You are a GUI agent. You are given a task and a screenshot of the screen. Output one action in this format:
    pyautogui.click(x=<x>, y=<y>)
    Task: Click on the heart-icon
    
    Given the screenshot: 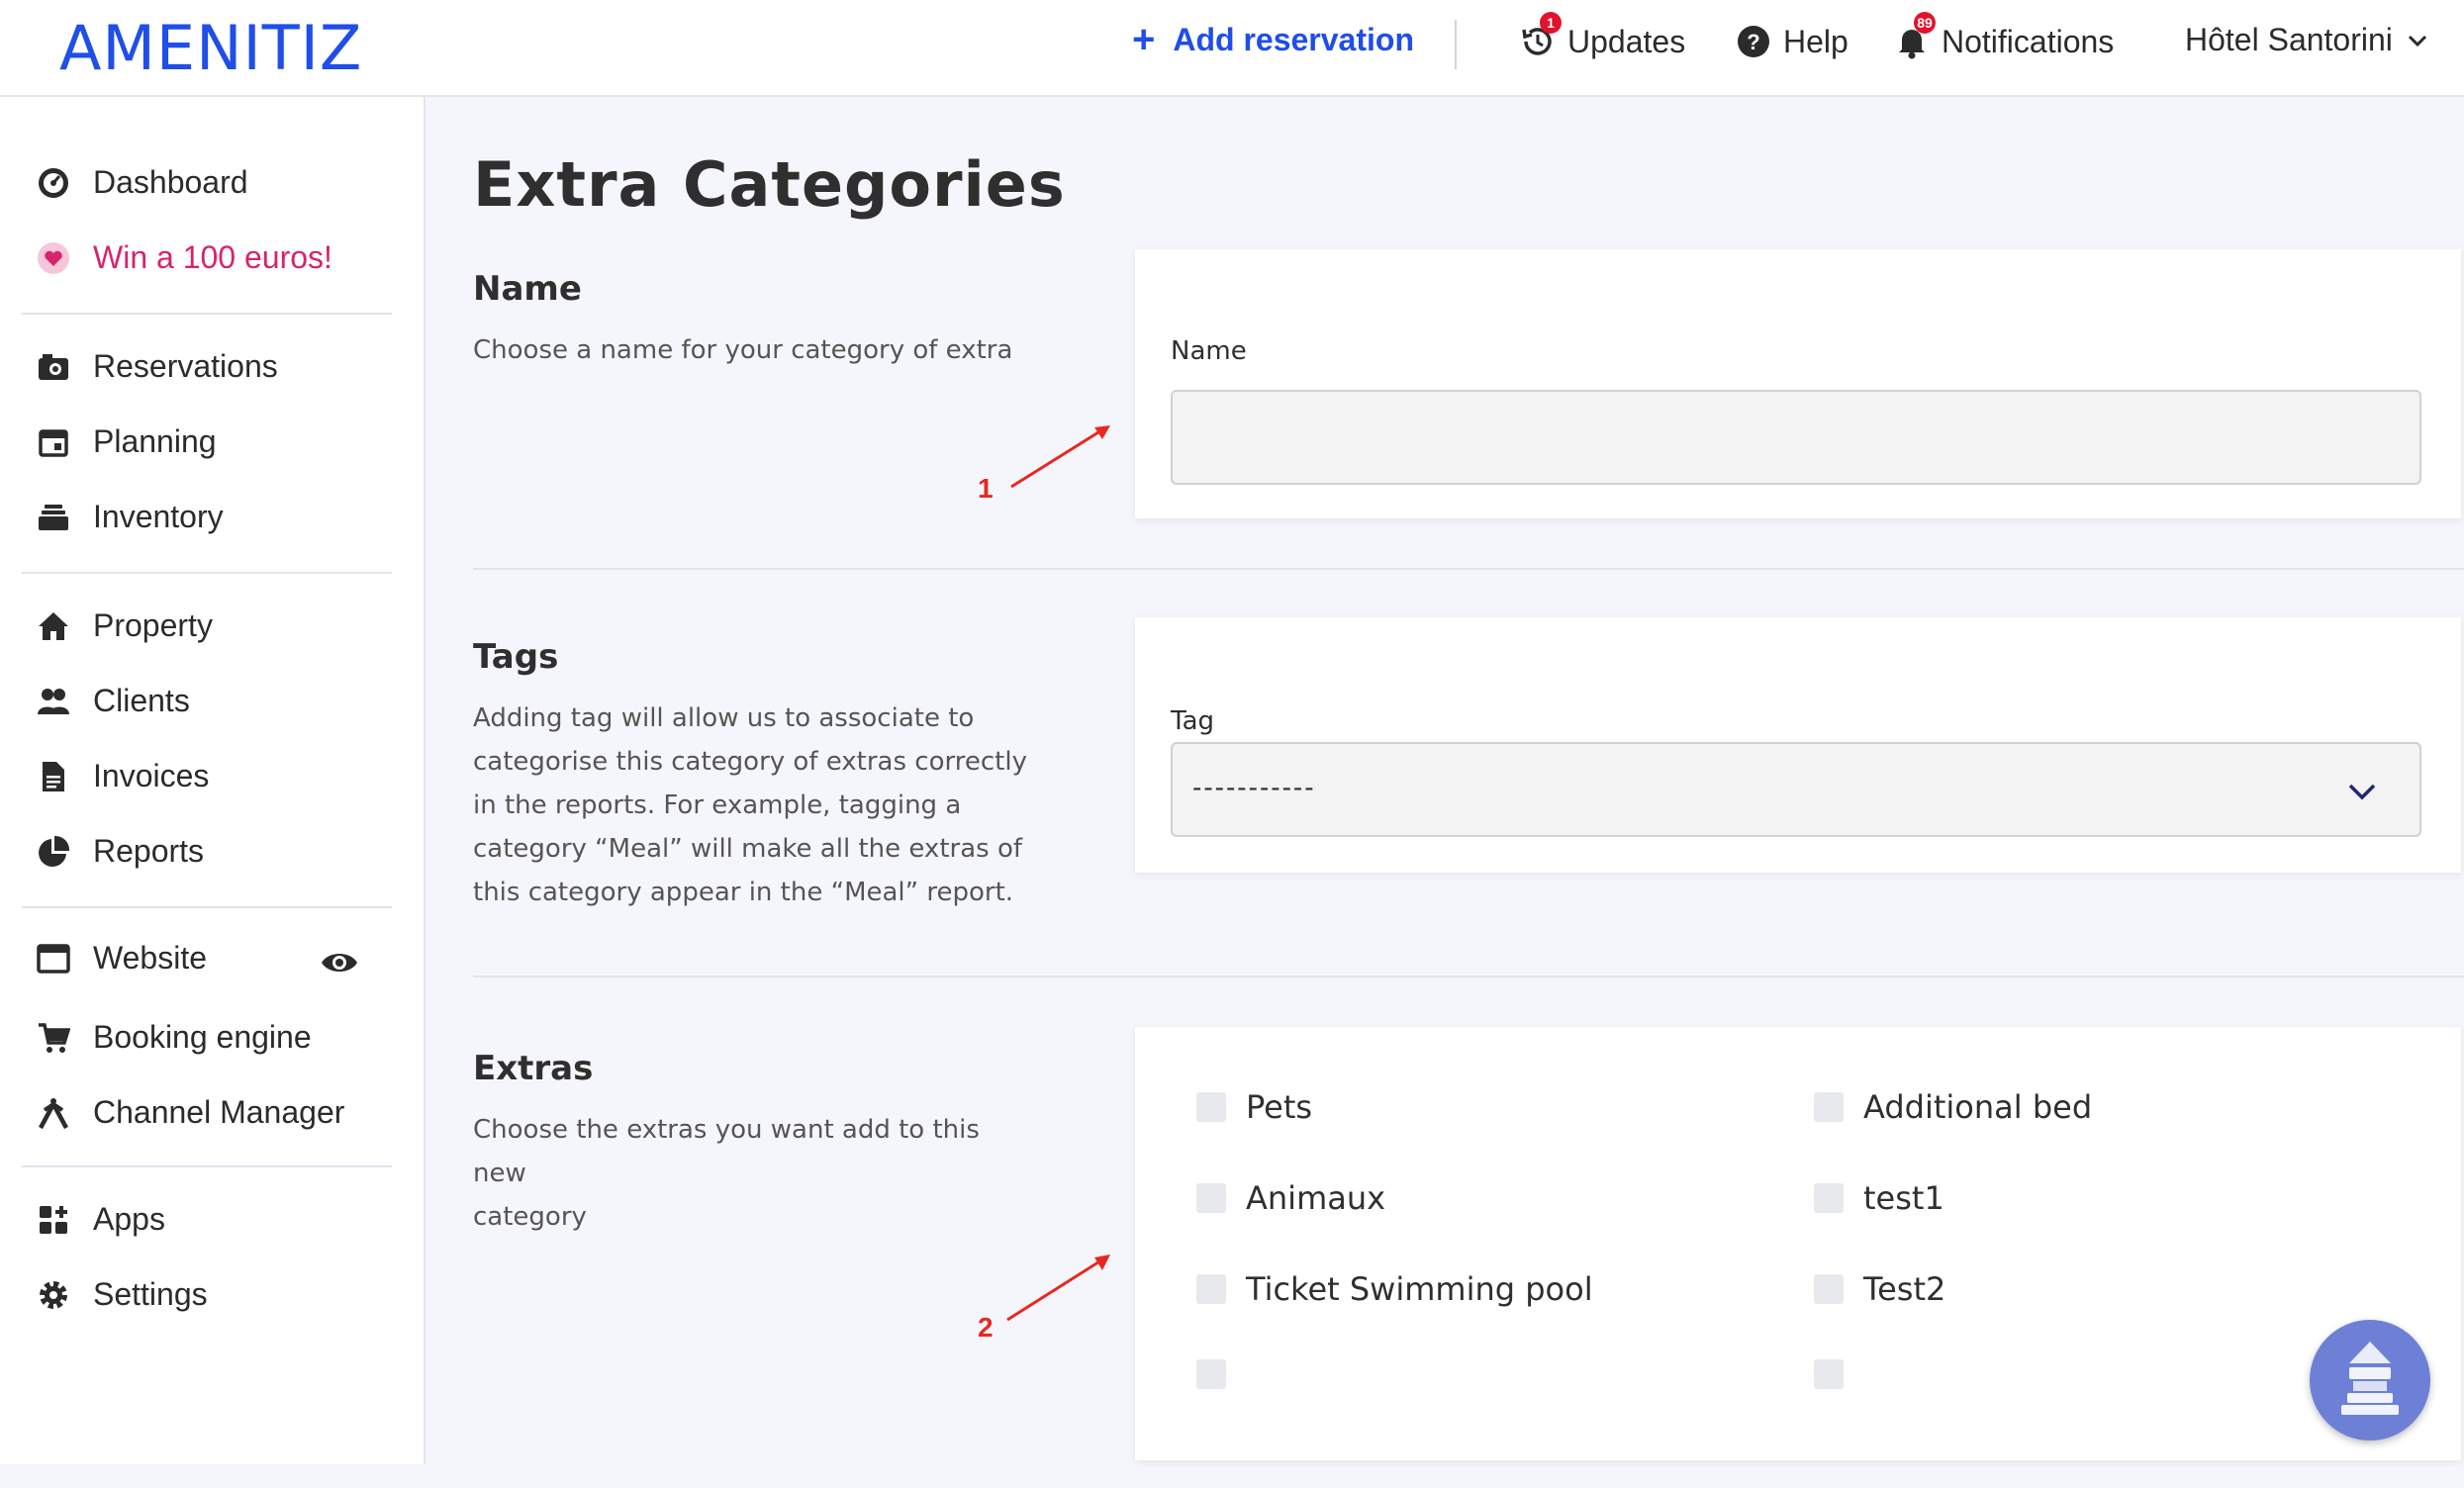 What is the action you would take?
    pyautogui.click(x=53, y=258)
    